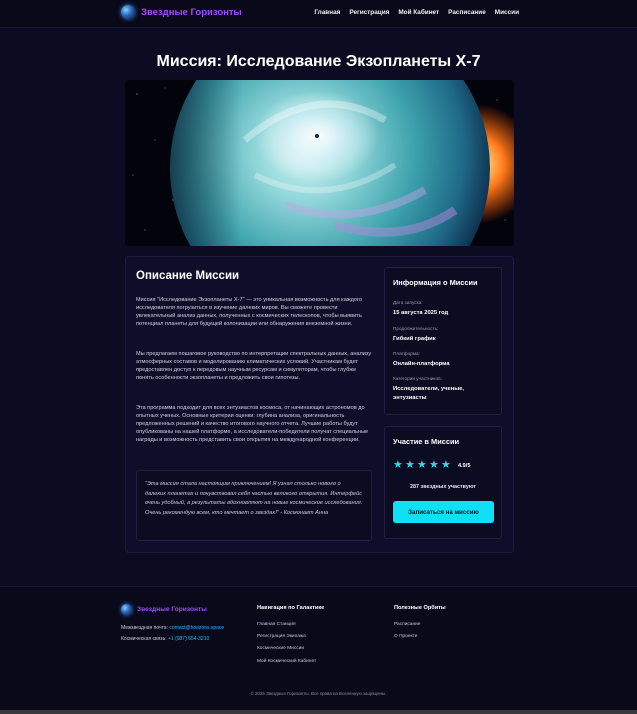 This screenshot has height=714, width=637. I want to click on footer-logo-text: Звездные Горизонты, so click(172, 609).